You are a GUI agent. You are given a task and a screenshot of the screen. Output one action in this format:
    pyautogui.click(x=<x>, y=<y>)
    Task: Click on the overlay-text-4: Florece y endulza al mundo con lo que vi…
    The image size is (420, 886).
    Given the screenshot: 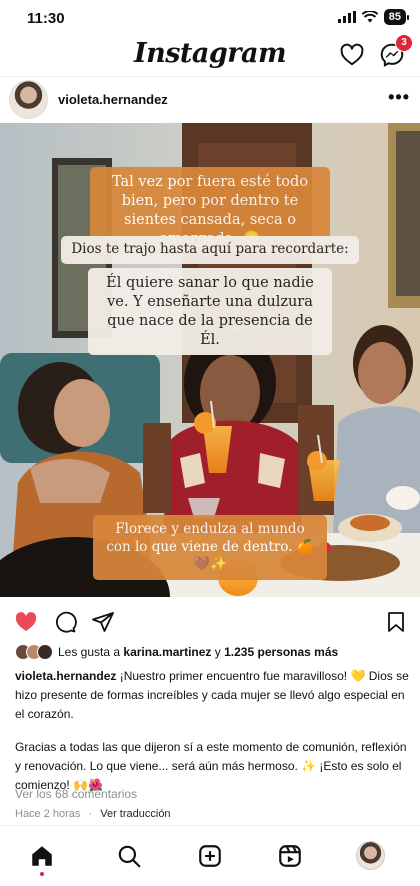 What is the action you would take?
    pyautogui.click(x=210, y=547)
    